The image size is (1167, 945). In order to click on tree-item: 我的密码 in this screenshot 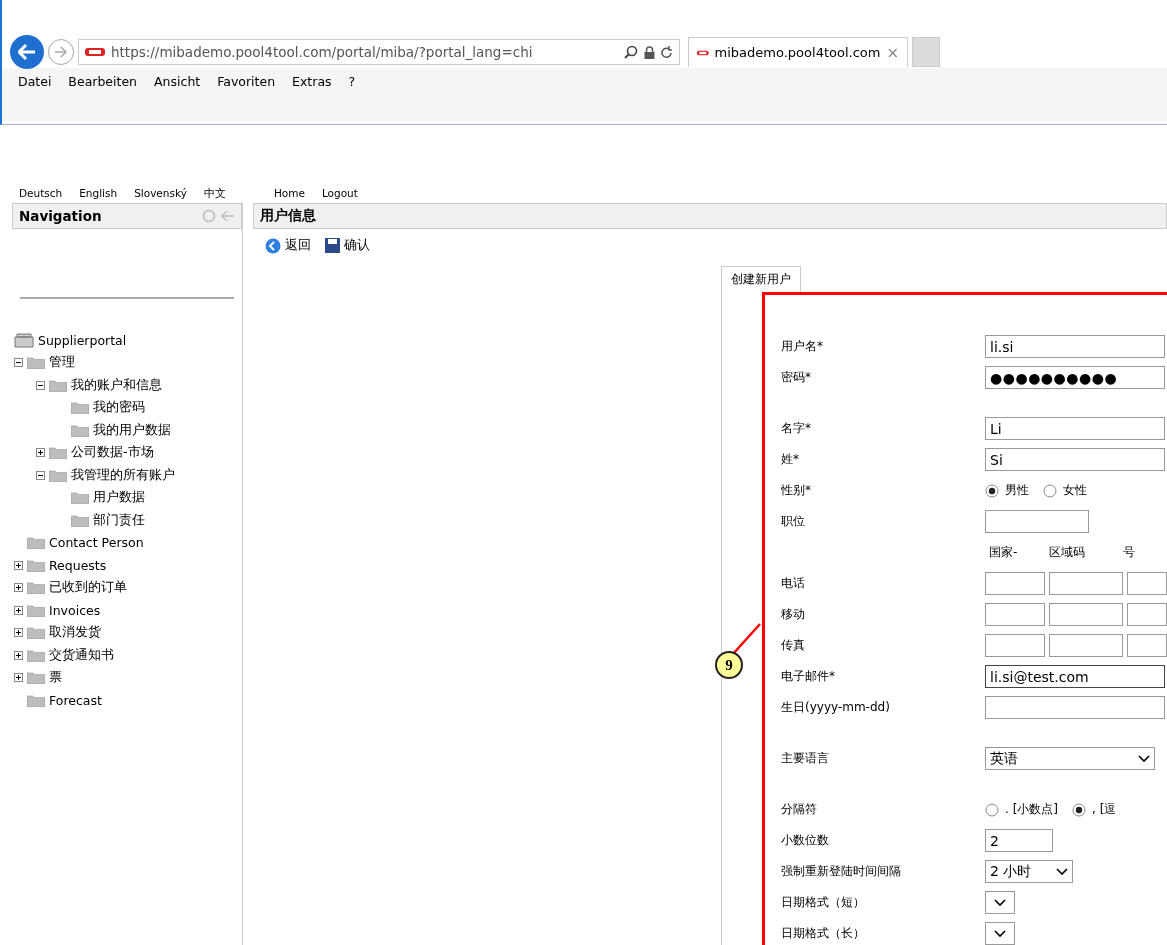, I will do `click(119, 408)`.